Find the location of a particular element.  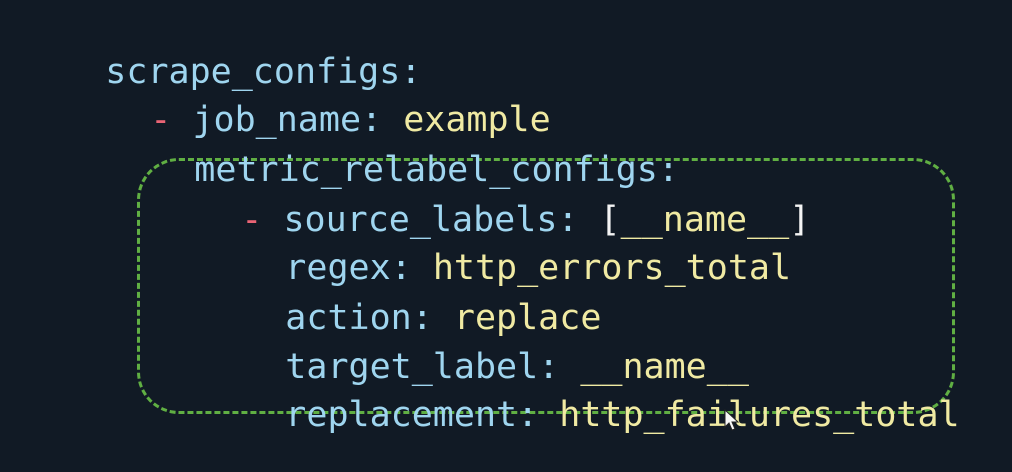

code-line-4: - source_labels: [__name__] is located at coordinates (483, 200).